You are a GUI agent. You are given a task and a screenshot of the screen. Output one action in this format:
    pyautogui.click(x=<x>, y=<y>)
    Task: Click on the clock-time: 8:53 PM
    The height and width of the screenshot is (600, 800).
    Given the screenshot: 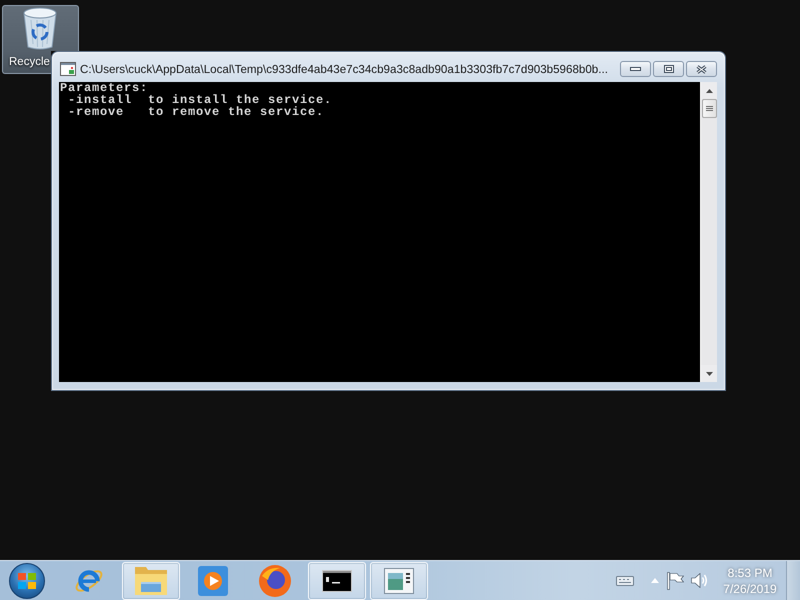 What is the action you would take?
    pyautogui.click(x=750, y=572)
    